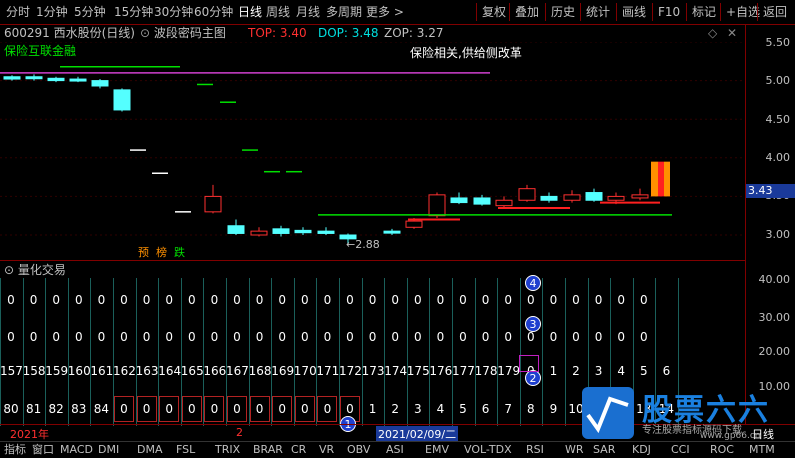 The image size is (795, 458). I want to click on period-8: 月线, so click(308, 12).